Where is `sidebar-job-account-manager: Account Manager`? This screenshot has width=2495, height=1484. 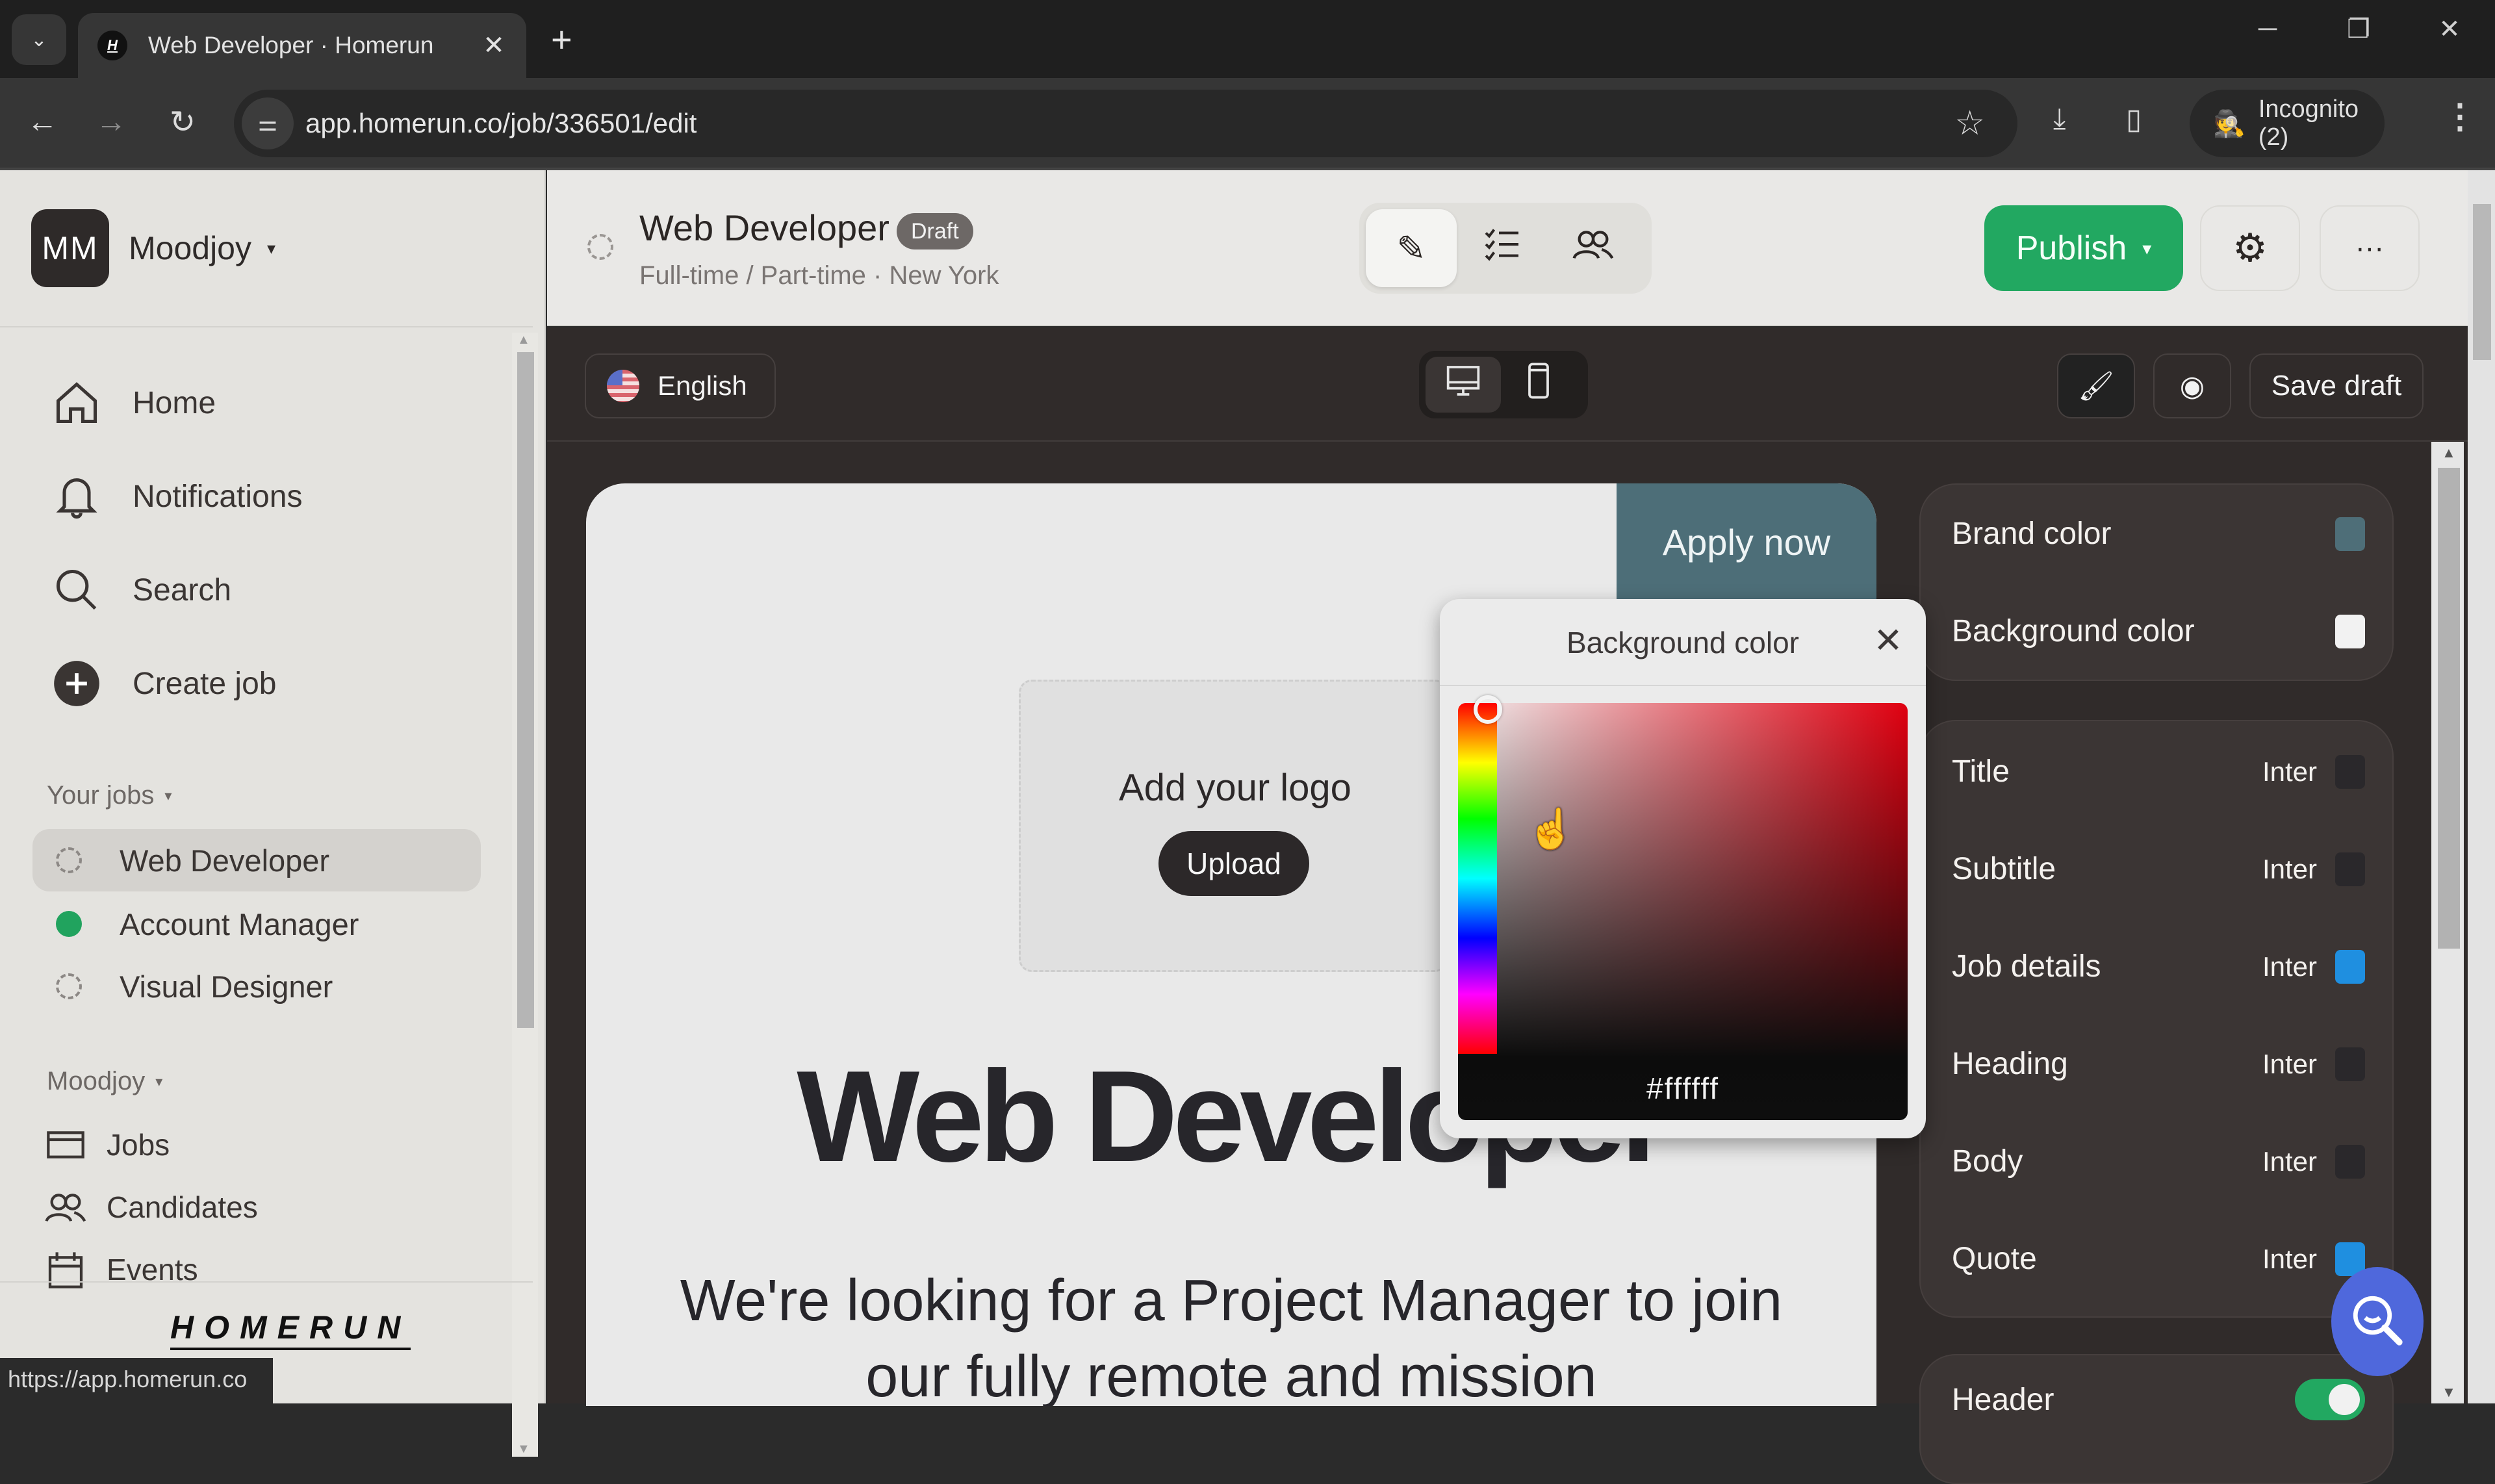 sidebar-job-account-manager: Account Manager is located at coordinates (256, 924).